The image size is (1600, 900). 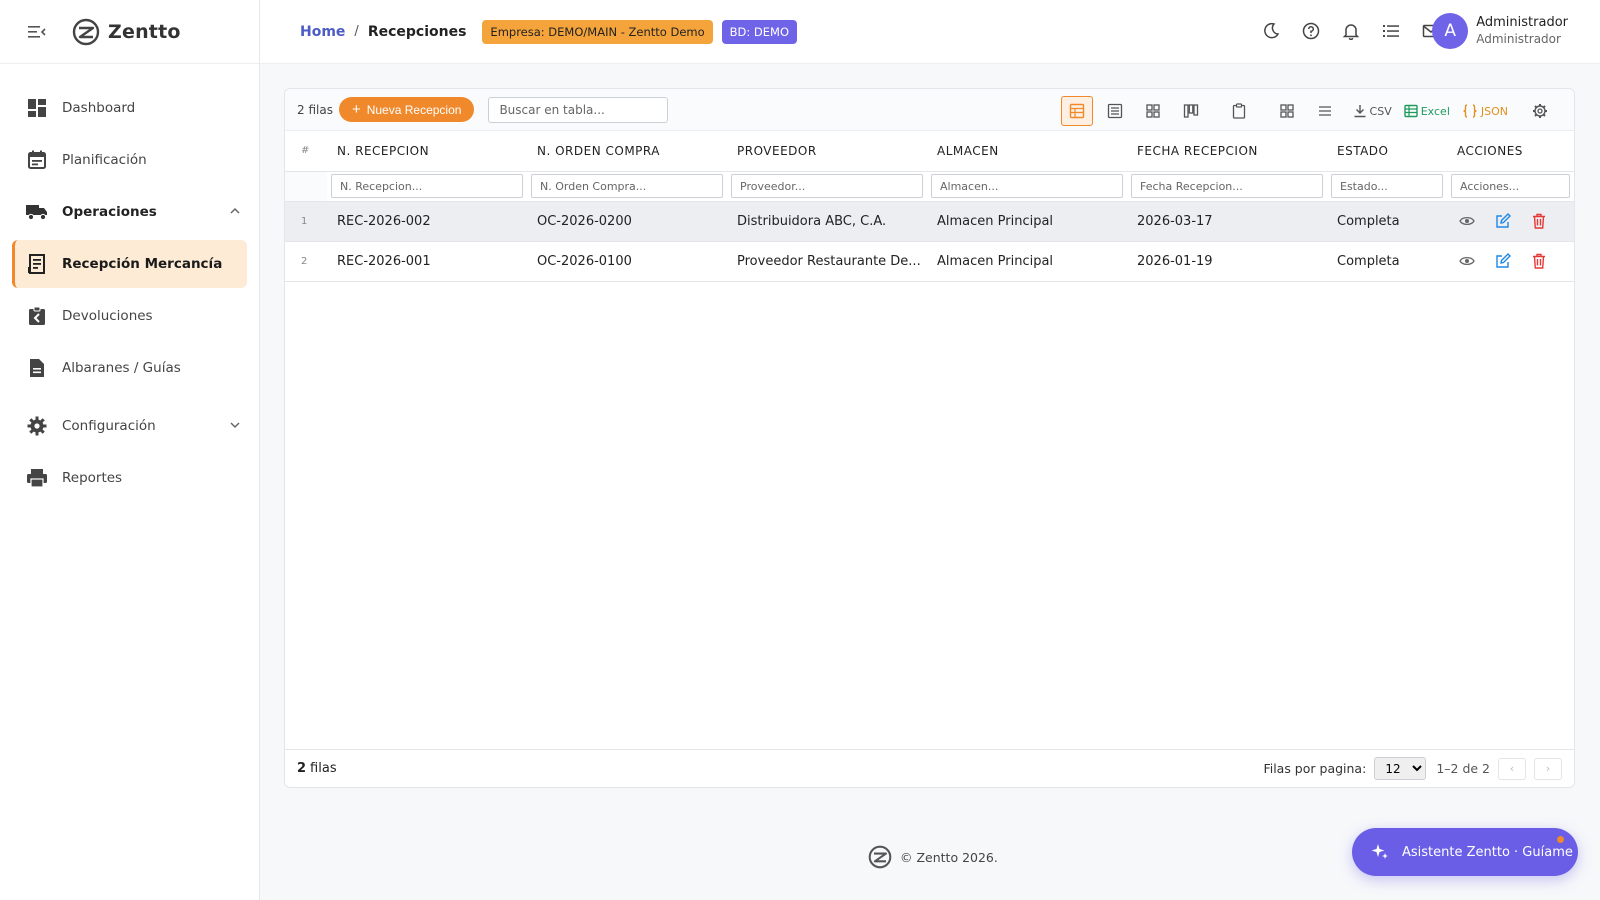 I want to click on filter-acciones-input, so click(x=1510, y=186).